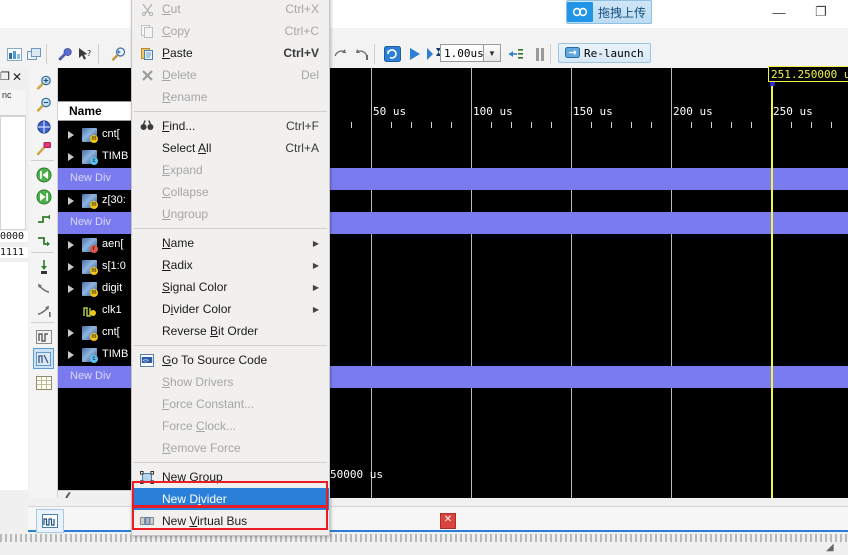 This screenshot has height=555, width=848. Describe the element at coordinates (118, 54) in the screenshot. I see `zoom-search-icon` at that location.